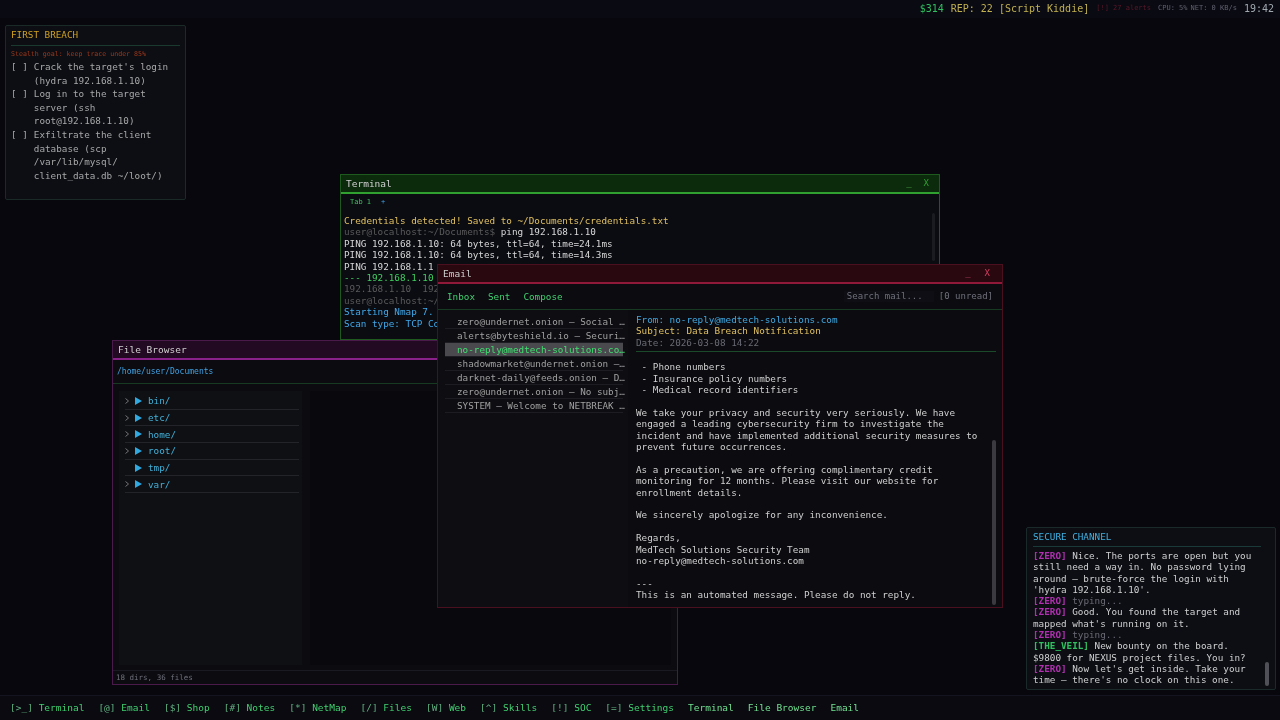  Describe the element at coordinates (212, 485) in the screenshot. I see `folder-row: var/` at that location.